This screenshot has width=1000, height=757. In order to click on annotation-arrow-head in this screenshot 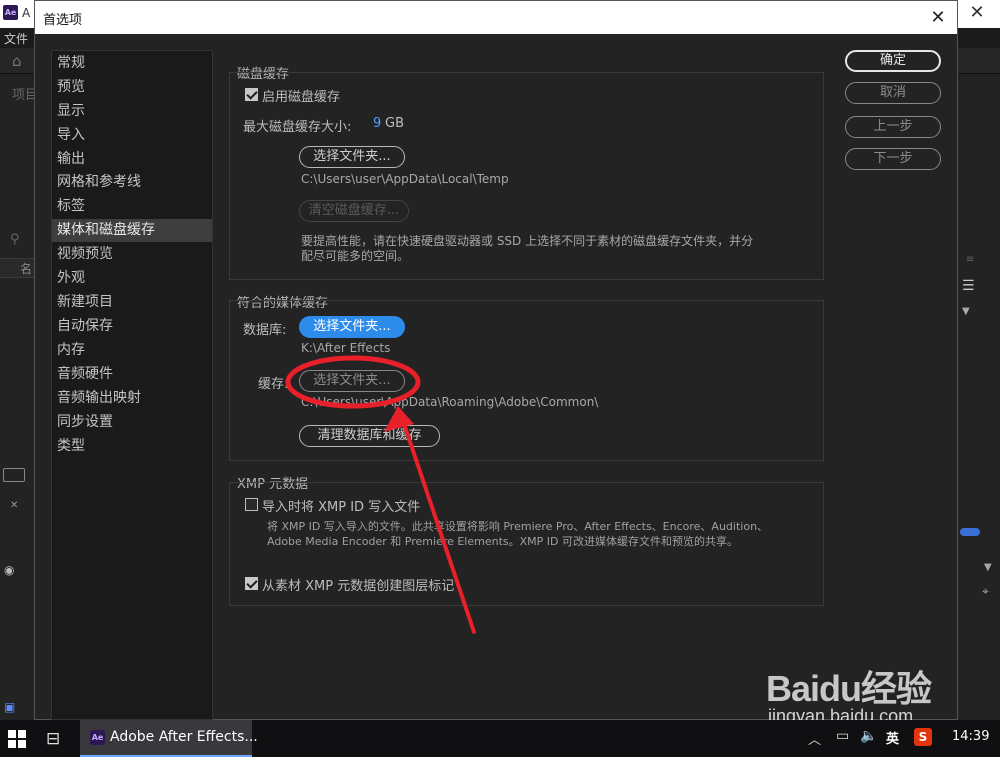, I will do `click(399, 419)`.